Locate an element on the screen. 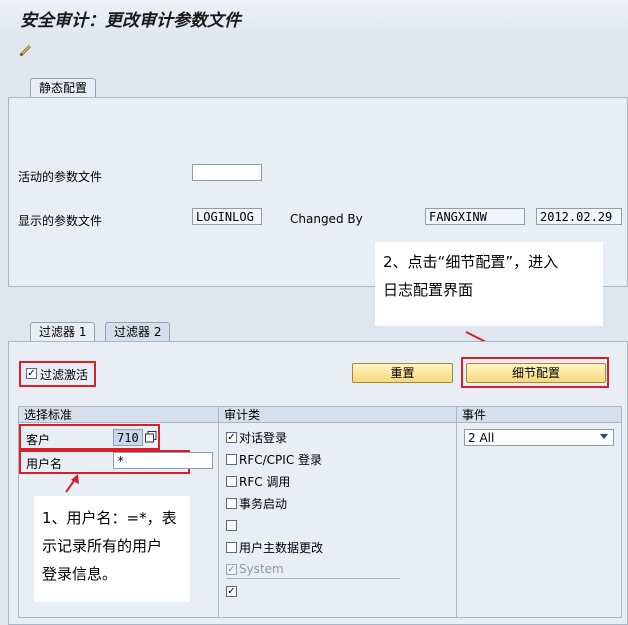 This screenshot has height=625, width=628. audit-class-item is located at coordinates (232, 525).